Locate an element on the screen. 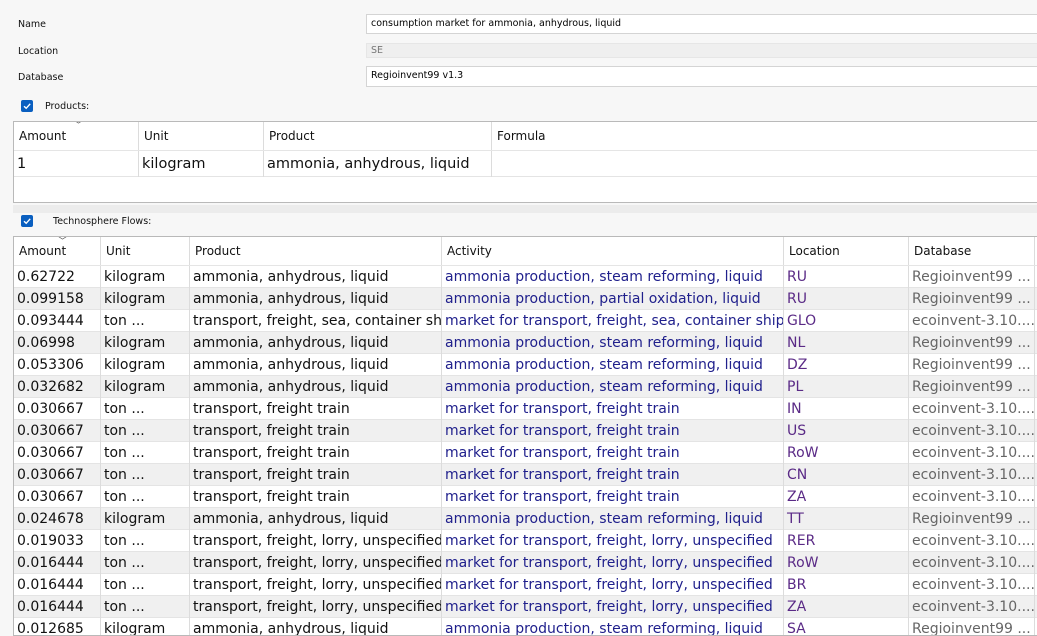 Image resolution: width=1037 pixels, height=636 pixels. amount-cell: 0.012685 is located at coordinates (57, 626).